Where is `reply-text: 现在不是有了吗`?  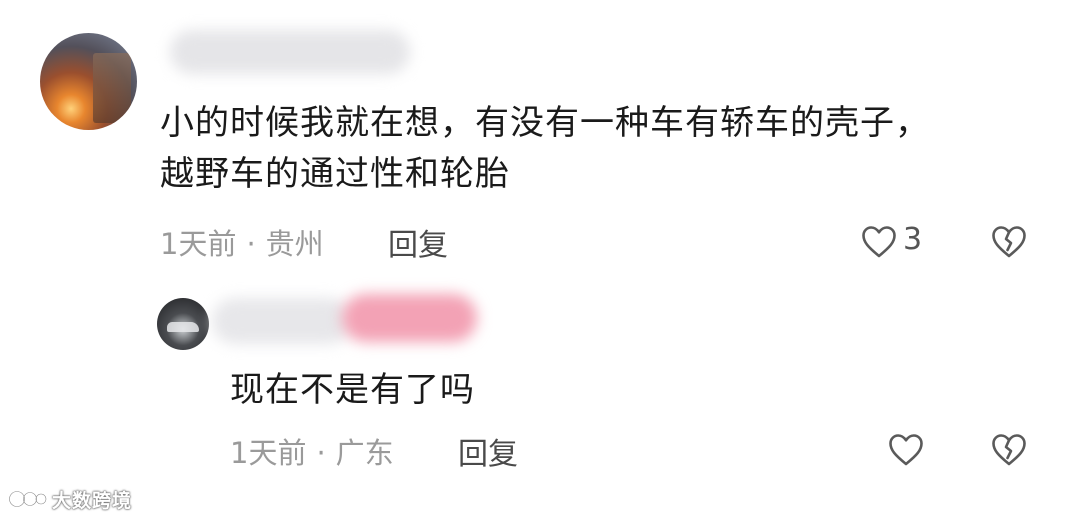
reply-text: 现在不是有了吗 is located at coordinates (352, 390).